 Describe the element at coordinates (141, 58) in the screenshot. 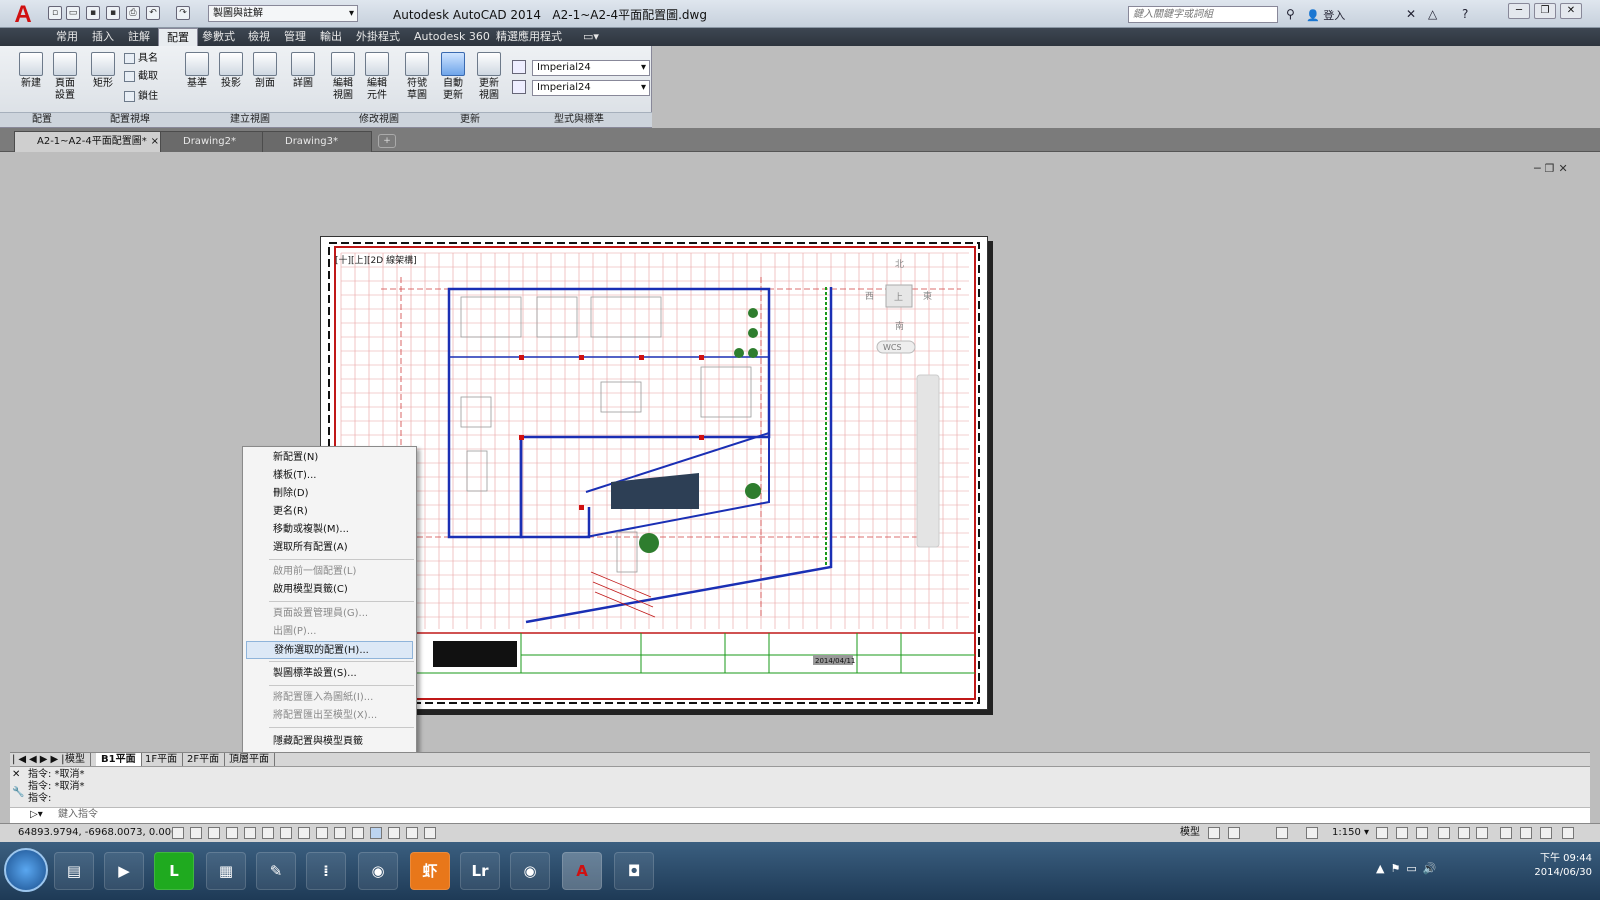

I see `named-viewport-button: 具名` at that location.